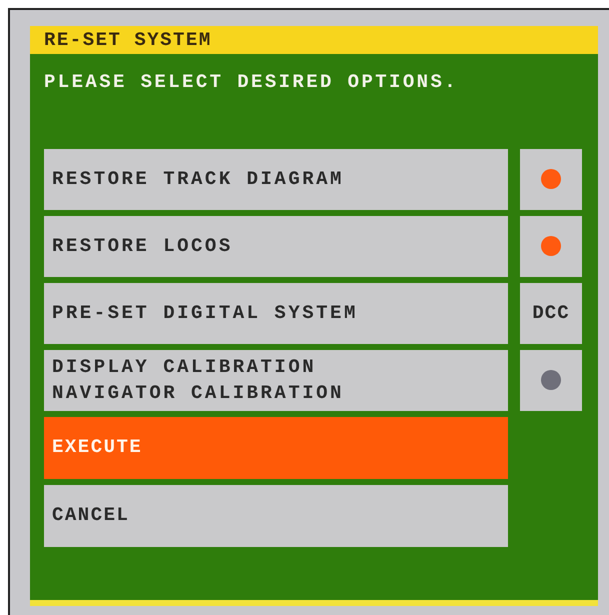 This screenshot has width=609, height=615. Describe the element at coordinates (276, 179) in the screenshot. I see `option-button: RESTORE TRACK DIAGRAM` at that location.